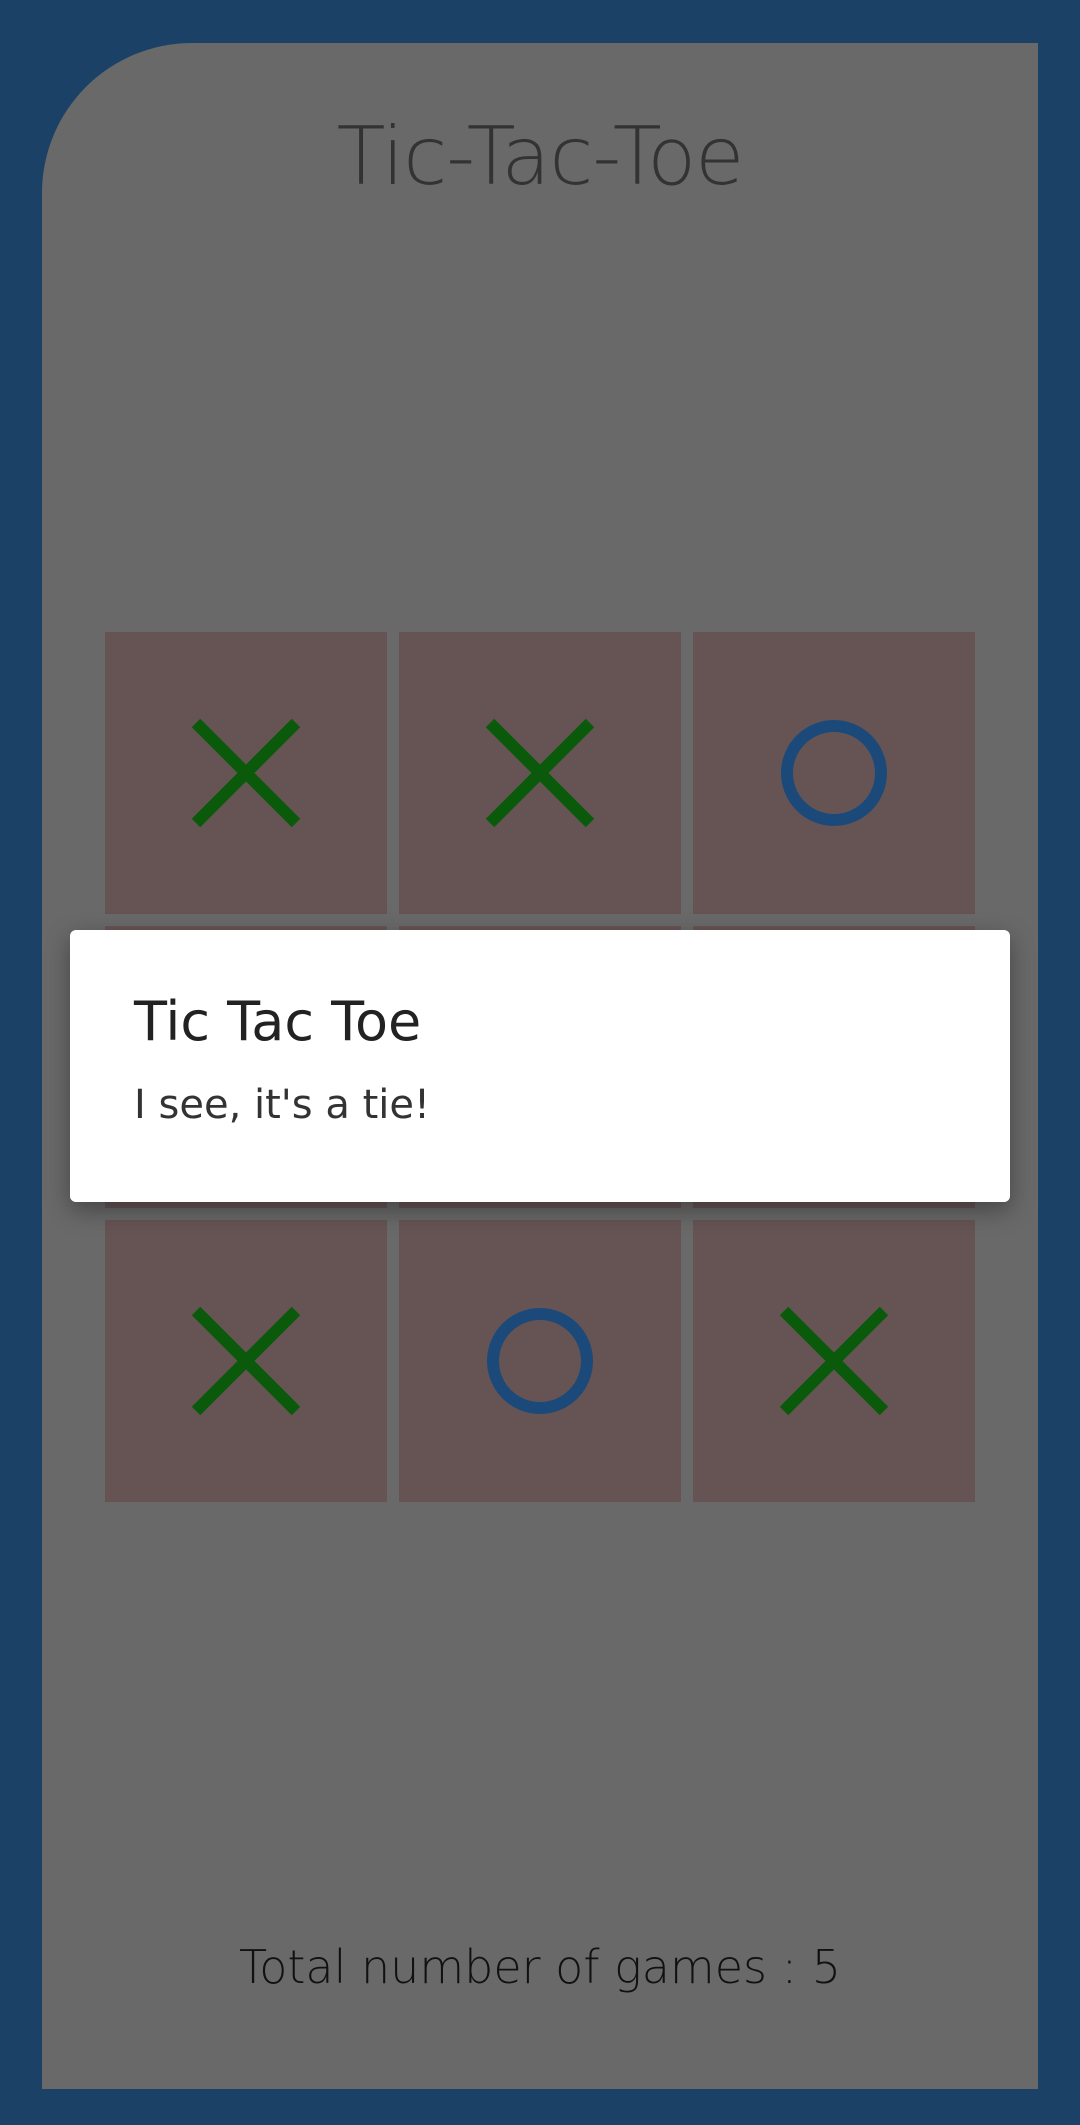 The image size is (1080, 2125). What do you see at coordinates (282, 1105) in the screenshot?
I see `dialog-message: I see, it's a tie!` at bounding box center [282, 1105].